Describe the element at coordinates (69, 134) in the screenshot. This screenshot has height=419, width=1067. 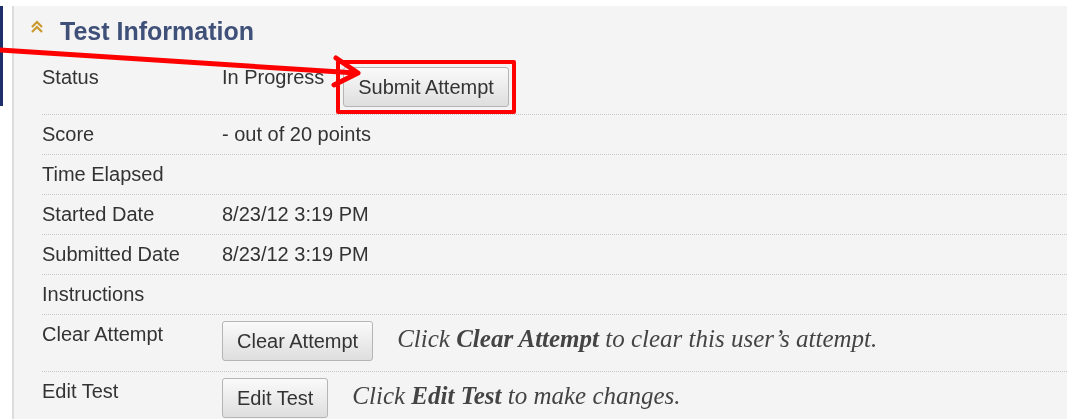
I see `field-label: Score` at that location.